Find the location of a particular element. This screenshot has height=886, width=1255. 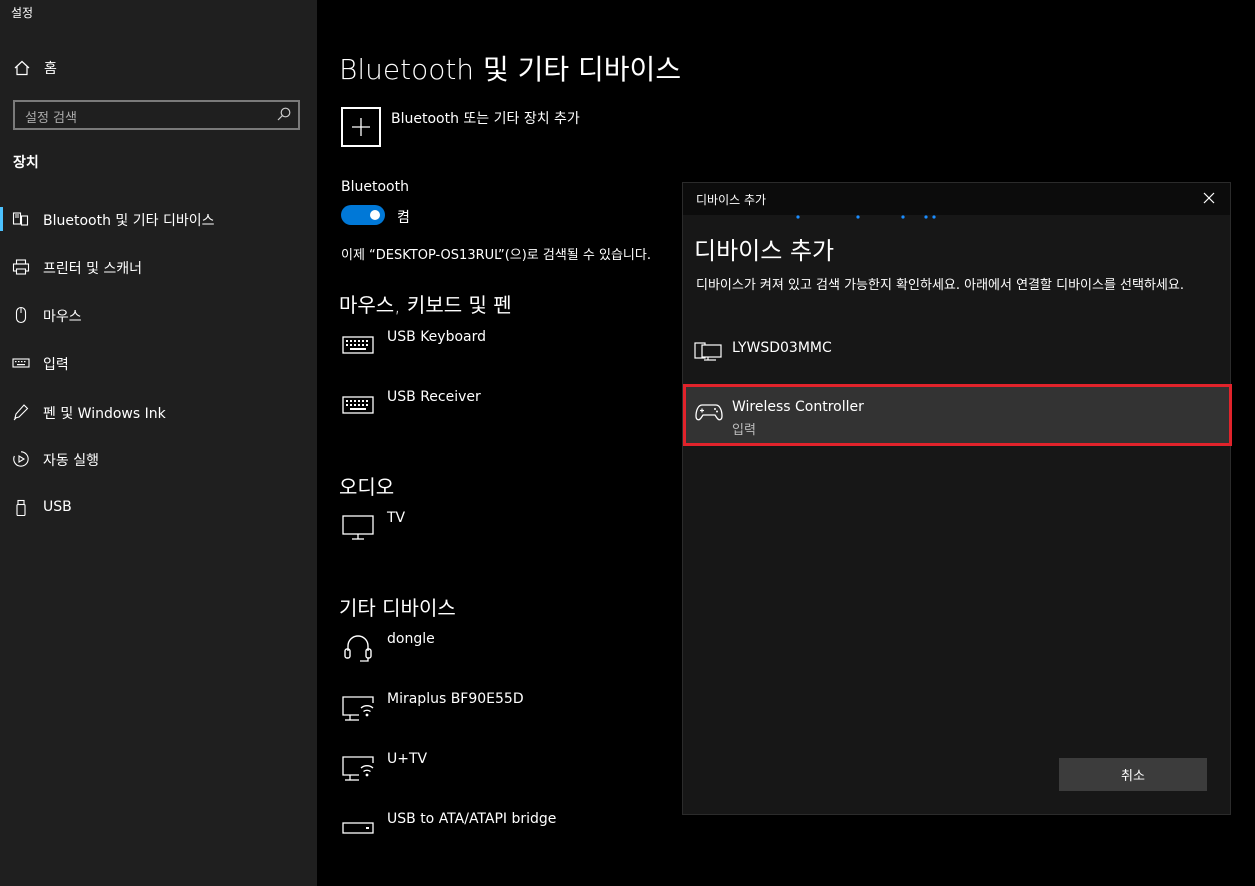

device-name: USB to ATA/ATAPI bridge is located at coordinates (472, 819).